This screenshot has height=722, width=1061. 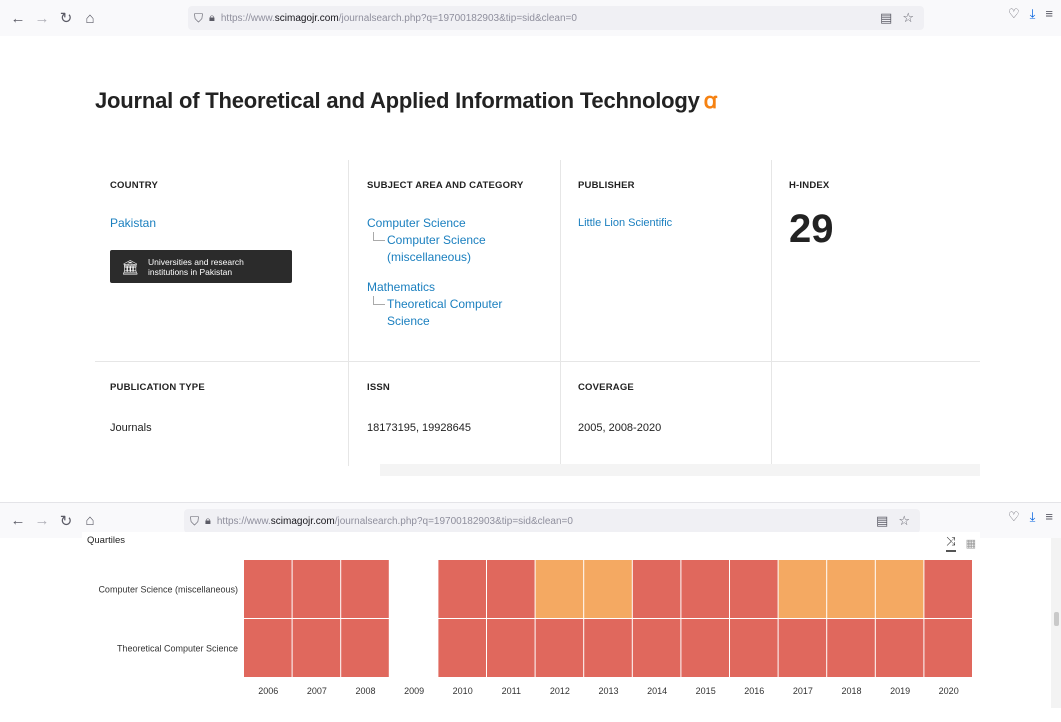 What do you see at coordinates (379, 300) in the screenshot?
I see `tree-connector` at bounding box center [379, 300].